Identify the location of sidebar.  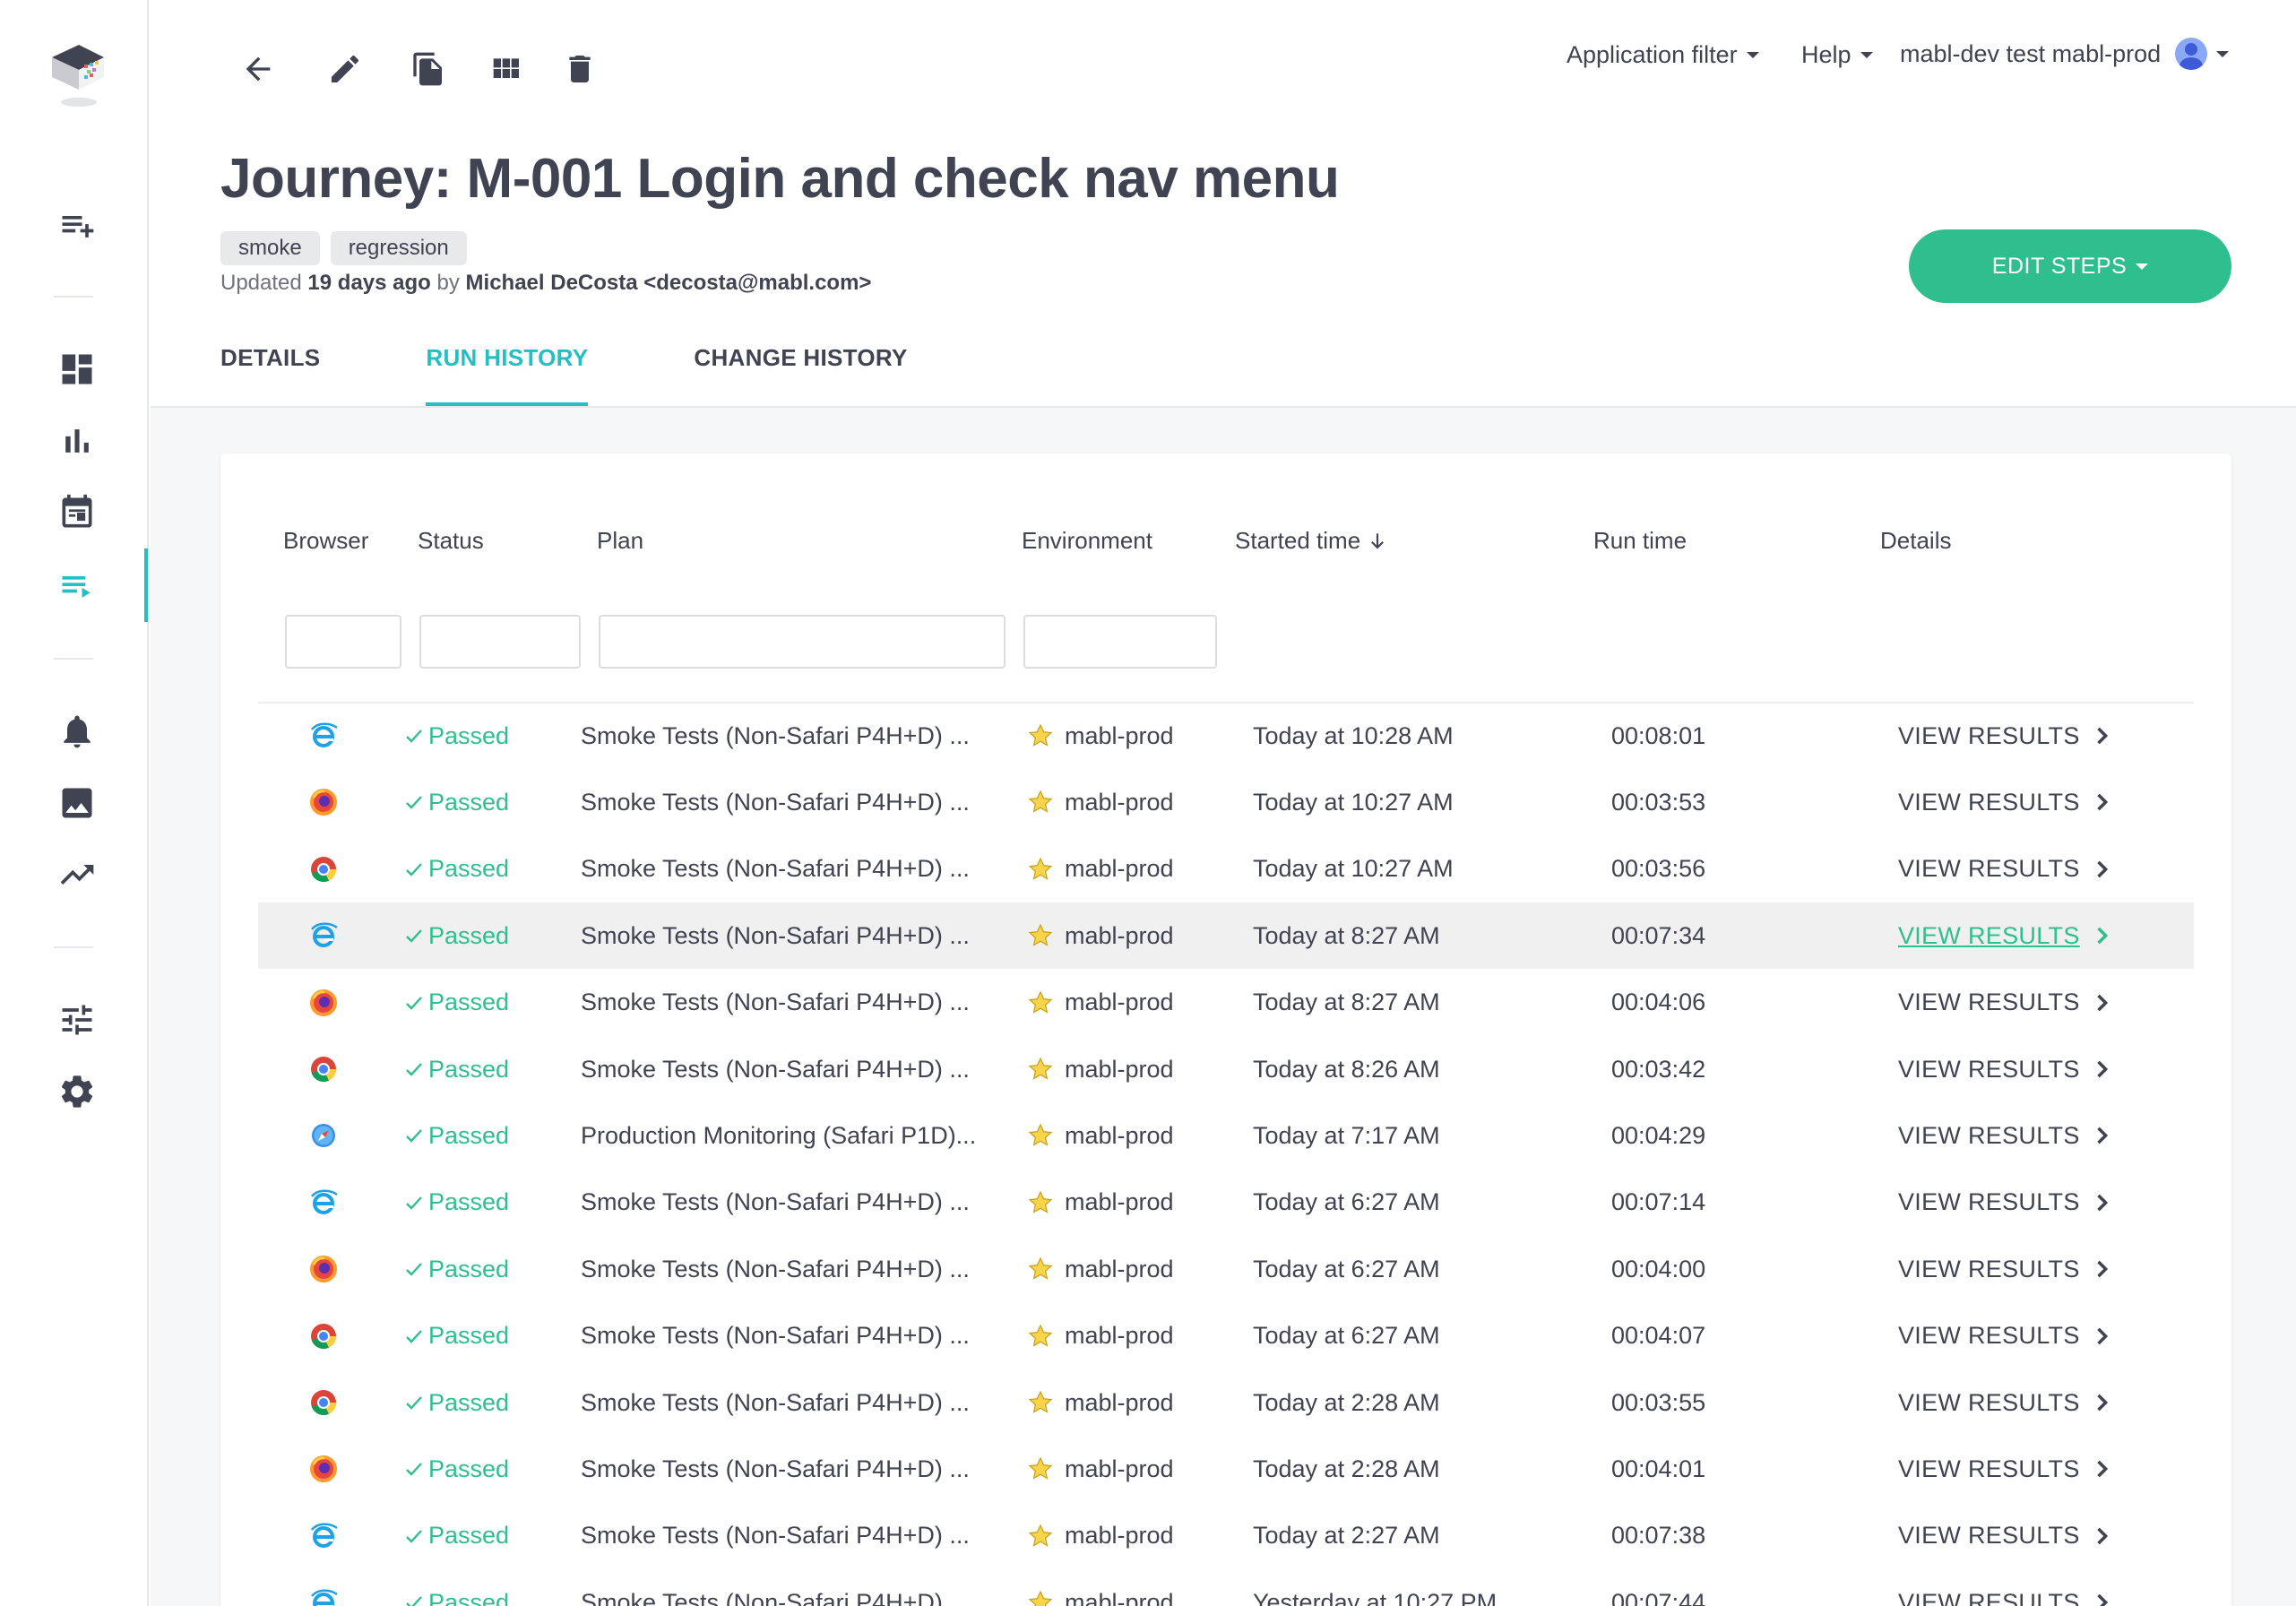
(75, 803).